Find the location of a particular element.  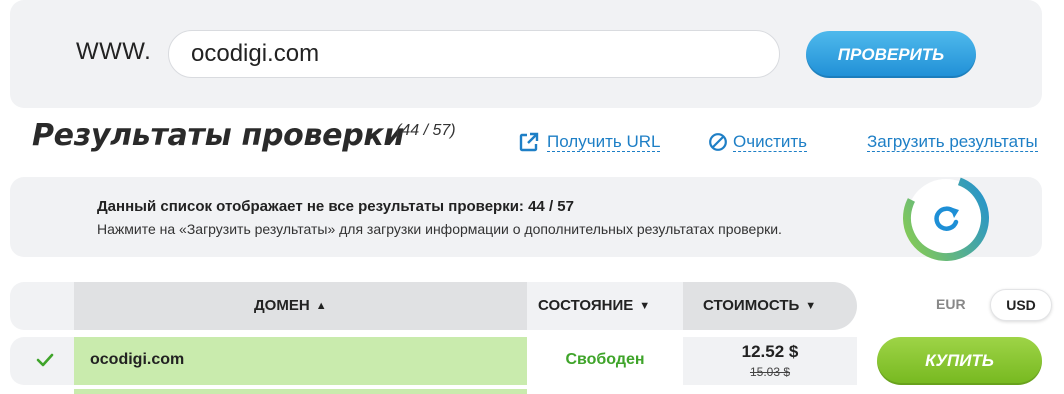

row-price: 12.52 $ is located at coordinates (770, 351).